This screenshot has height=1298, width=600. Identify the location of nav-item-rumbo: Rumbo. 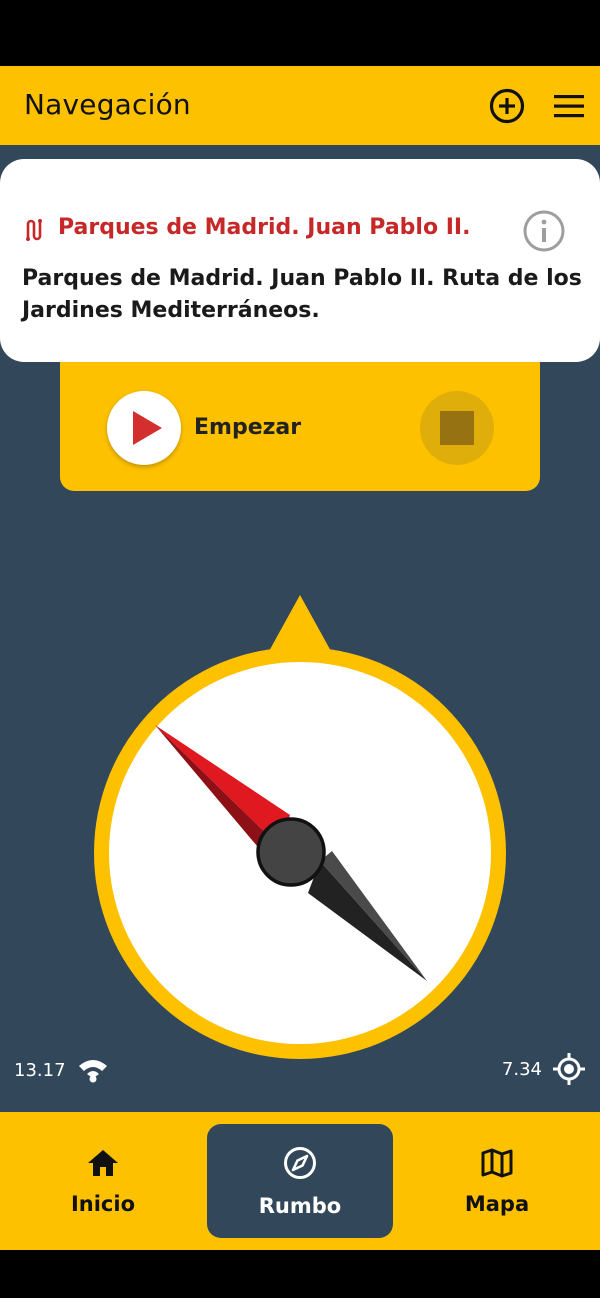
(300, 1181).